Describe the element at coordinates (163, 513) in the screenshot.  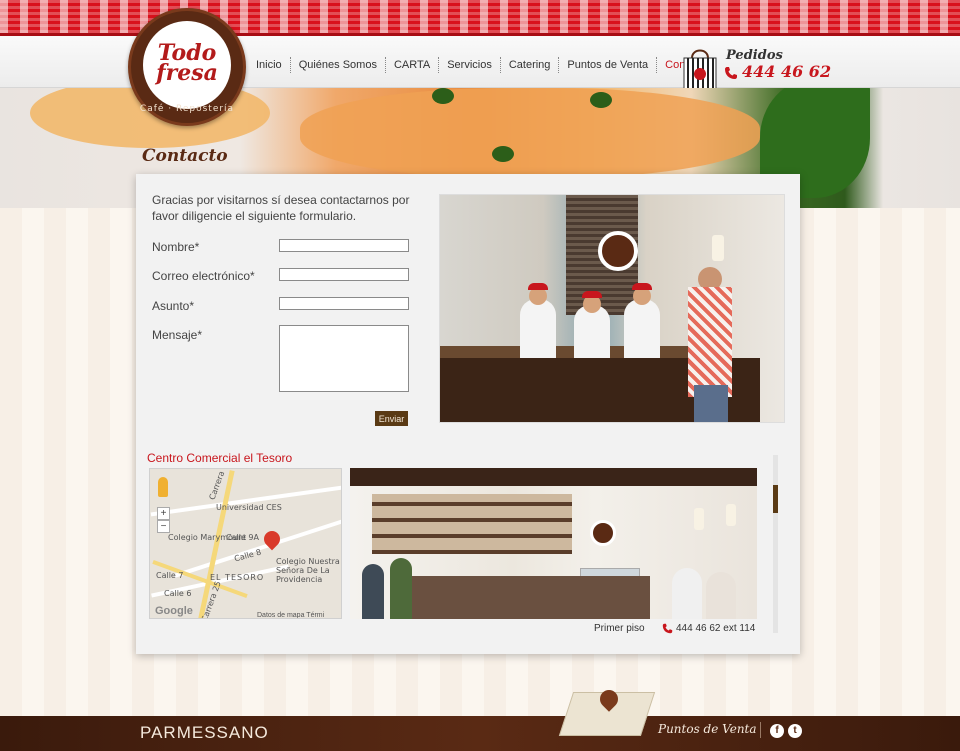
I see `map-zoom-in-button: +` at that location.